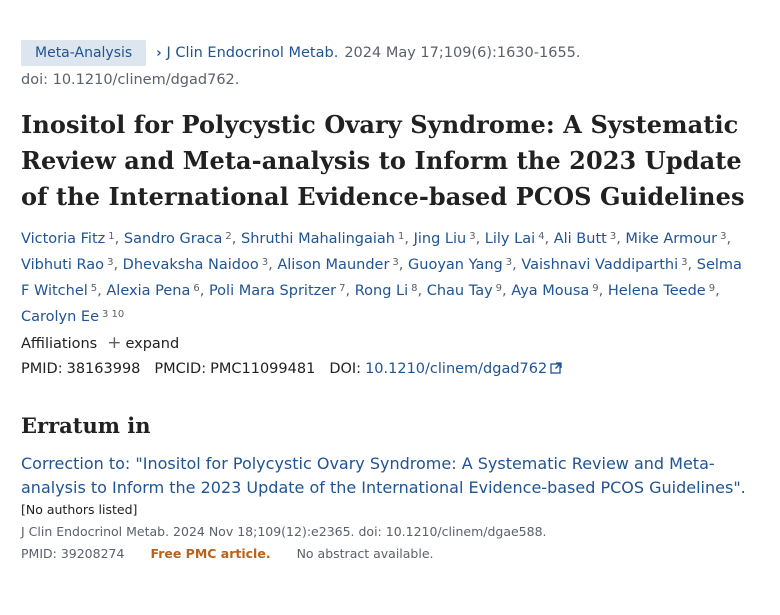 This screenshot has width=780, height=615. What do you see at coordinates (148, 291) in the screenshot?
I see `author-link: Alexia Pena` at bounding box center [148, 291].